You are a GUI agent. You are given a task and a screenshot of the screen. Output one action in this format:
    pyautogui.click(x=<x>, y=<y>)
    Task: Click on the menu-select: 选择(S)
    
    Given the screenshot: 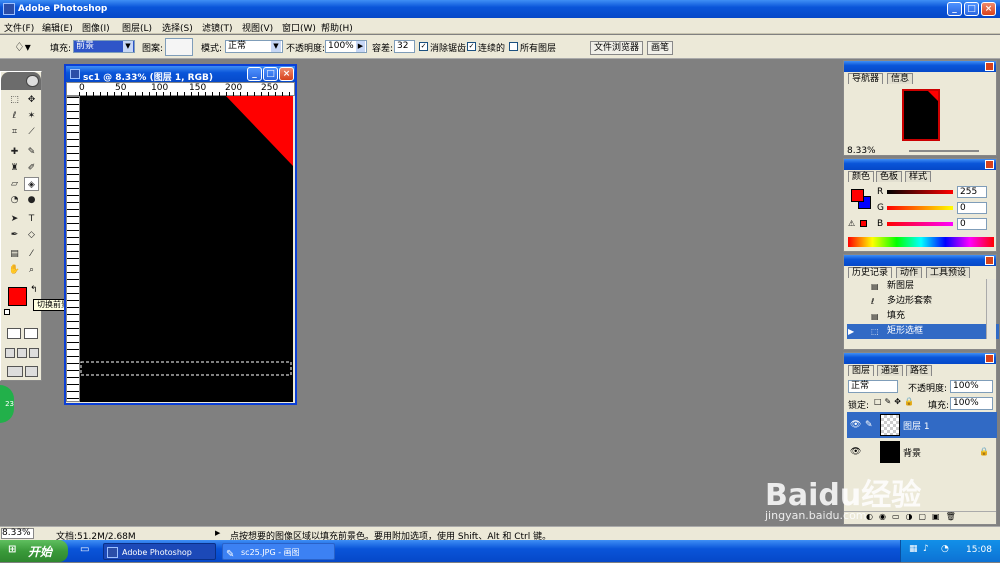 What is the action you would take?
    pyautogui.click(x=177, y=27)
    